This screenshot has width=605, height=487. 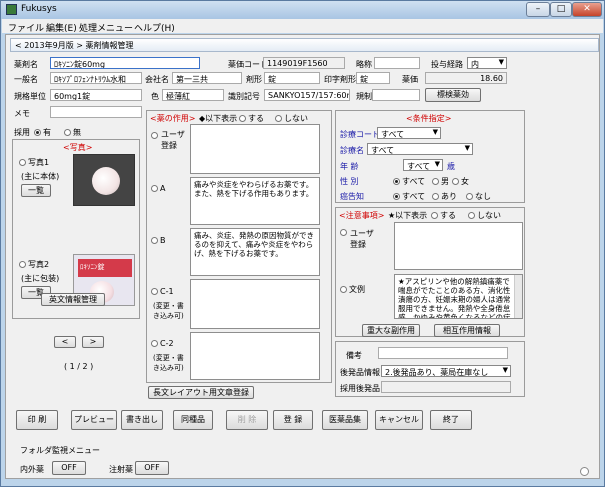 I want to click on export-button: 書き出し, so click(x=142, y=420).